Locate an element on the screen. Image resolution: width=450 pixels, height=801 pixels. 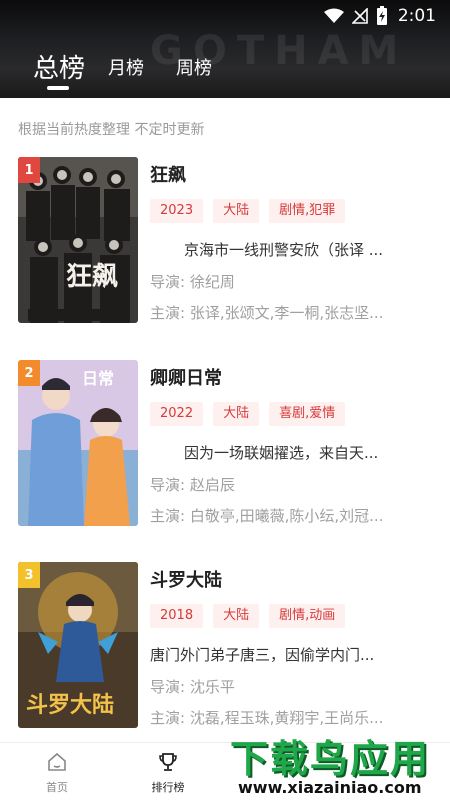
director-name: 沈乐平 is located at coordinates (212, 687).